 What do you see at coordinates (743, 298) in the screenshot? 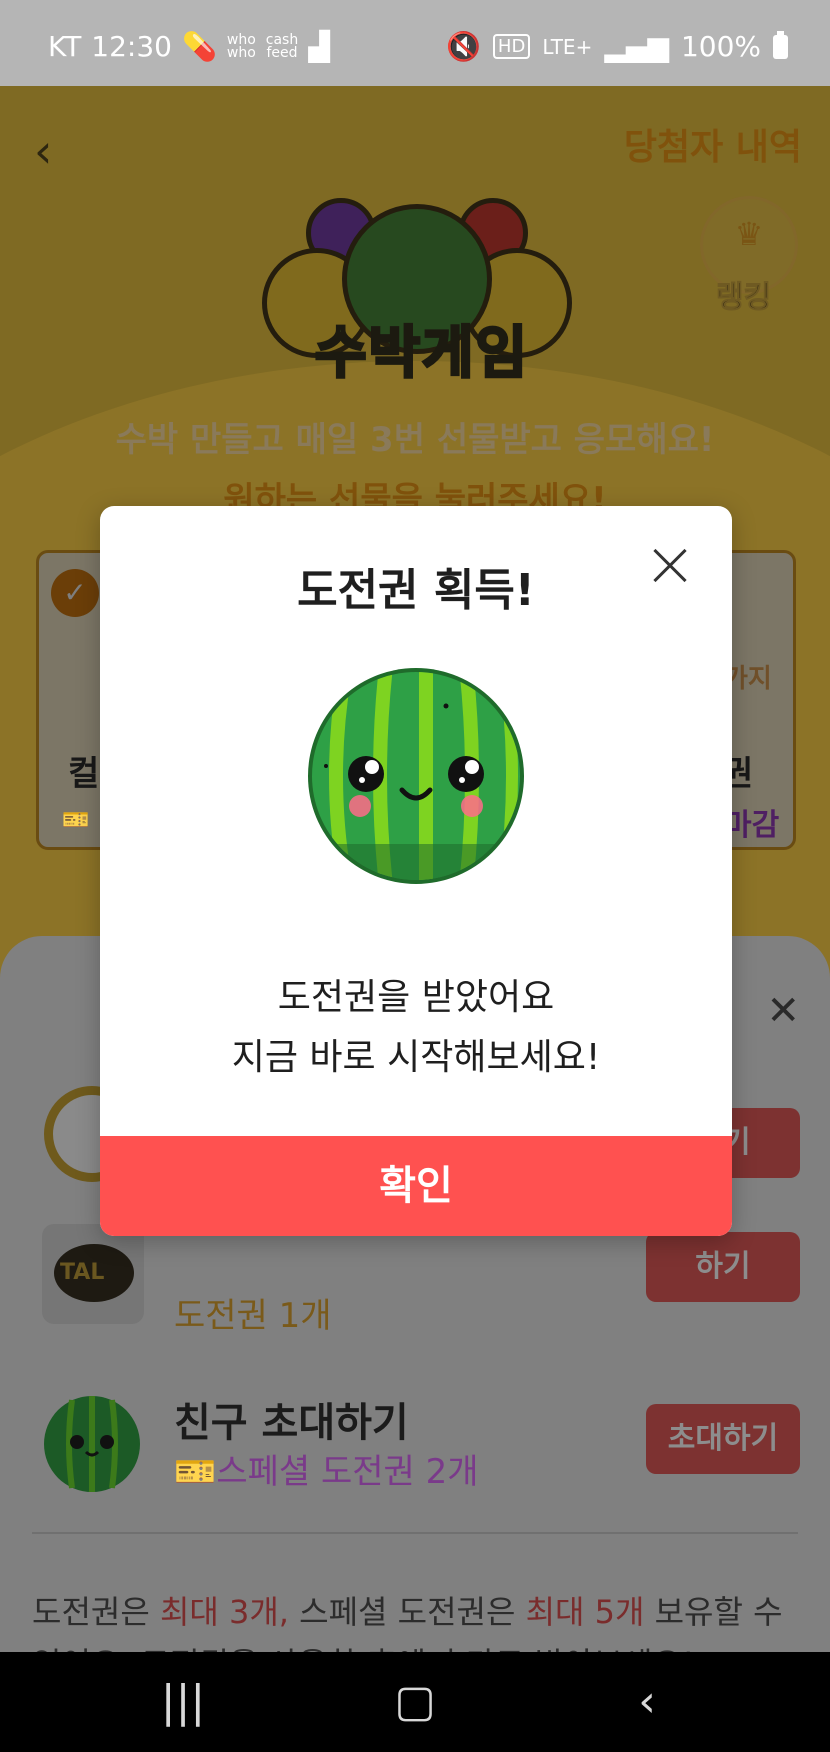
I see `ranking-label: 랭킹` at bounding box center [743, 298].